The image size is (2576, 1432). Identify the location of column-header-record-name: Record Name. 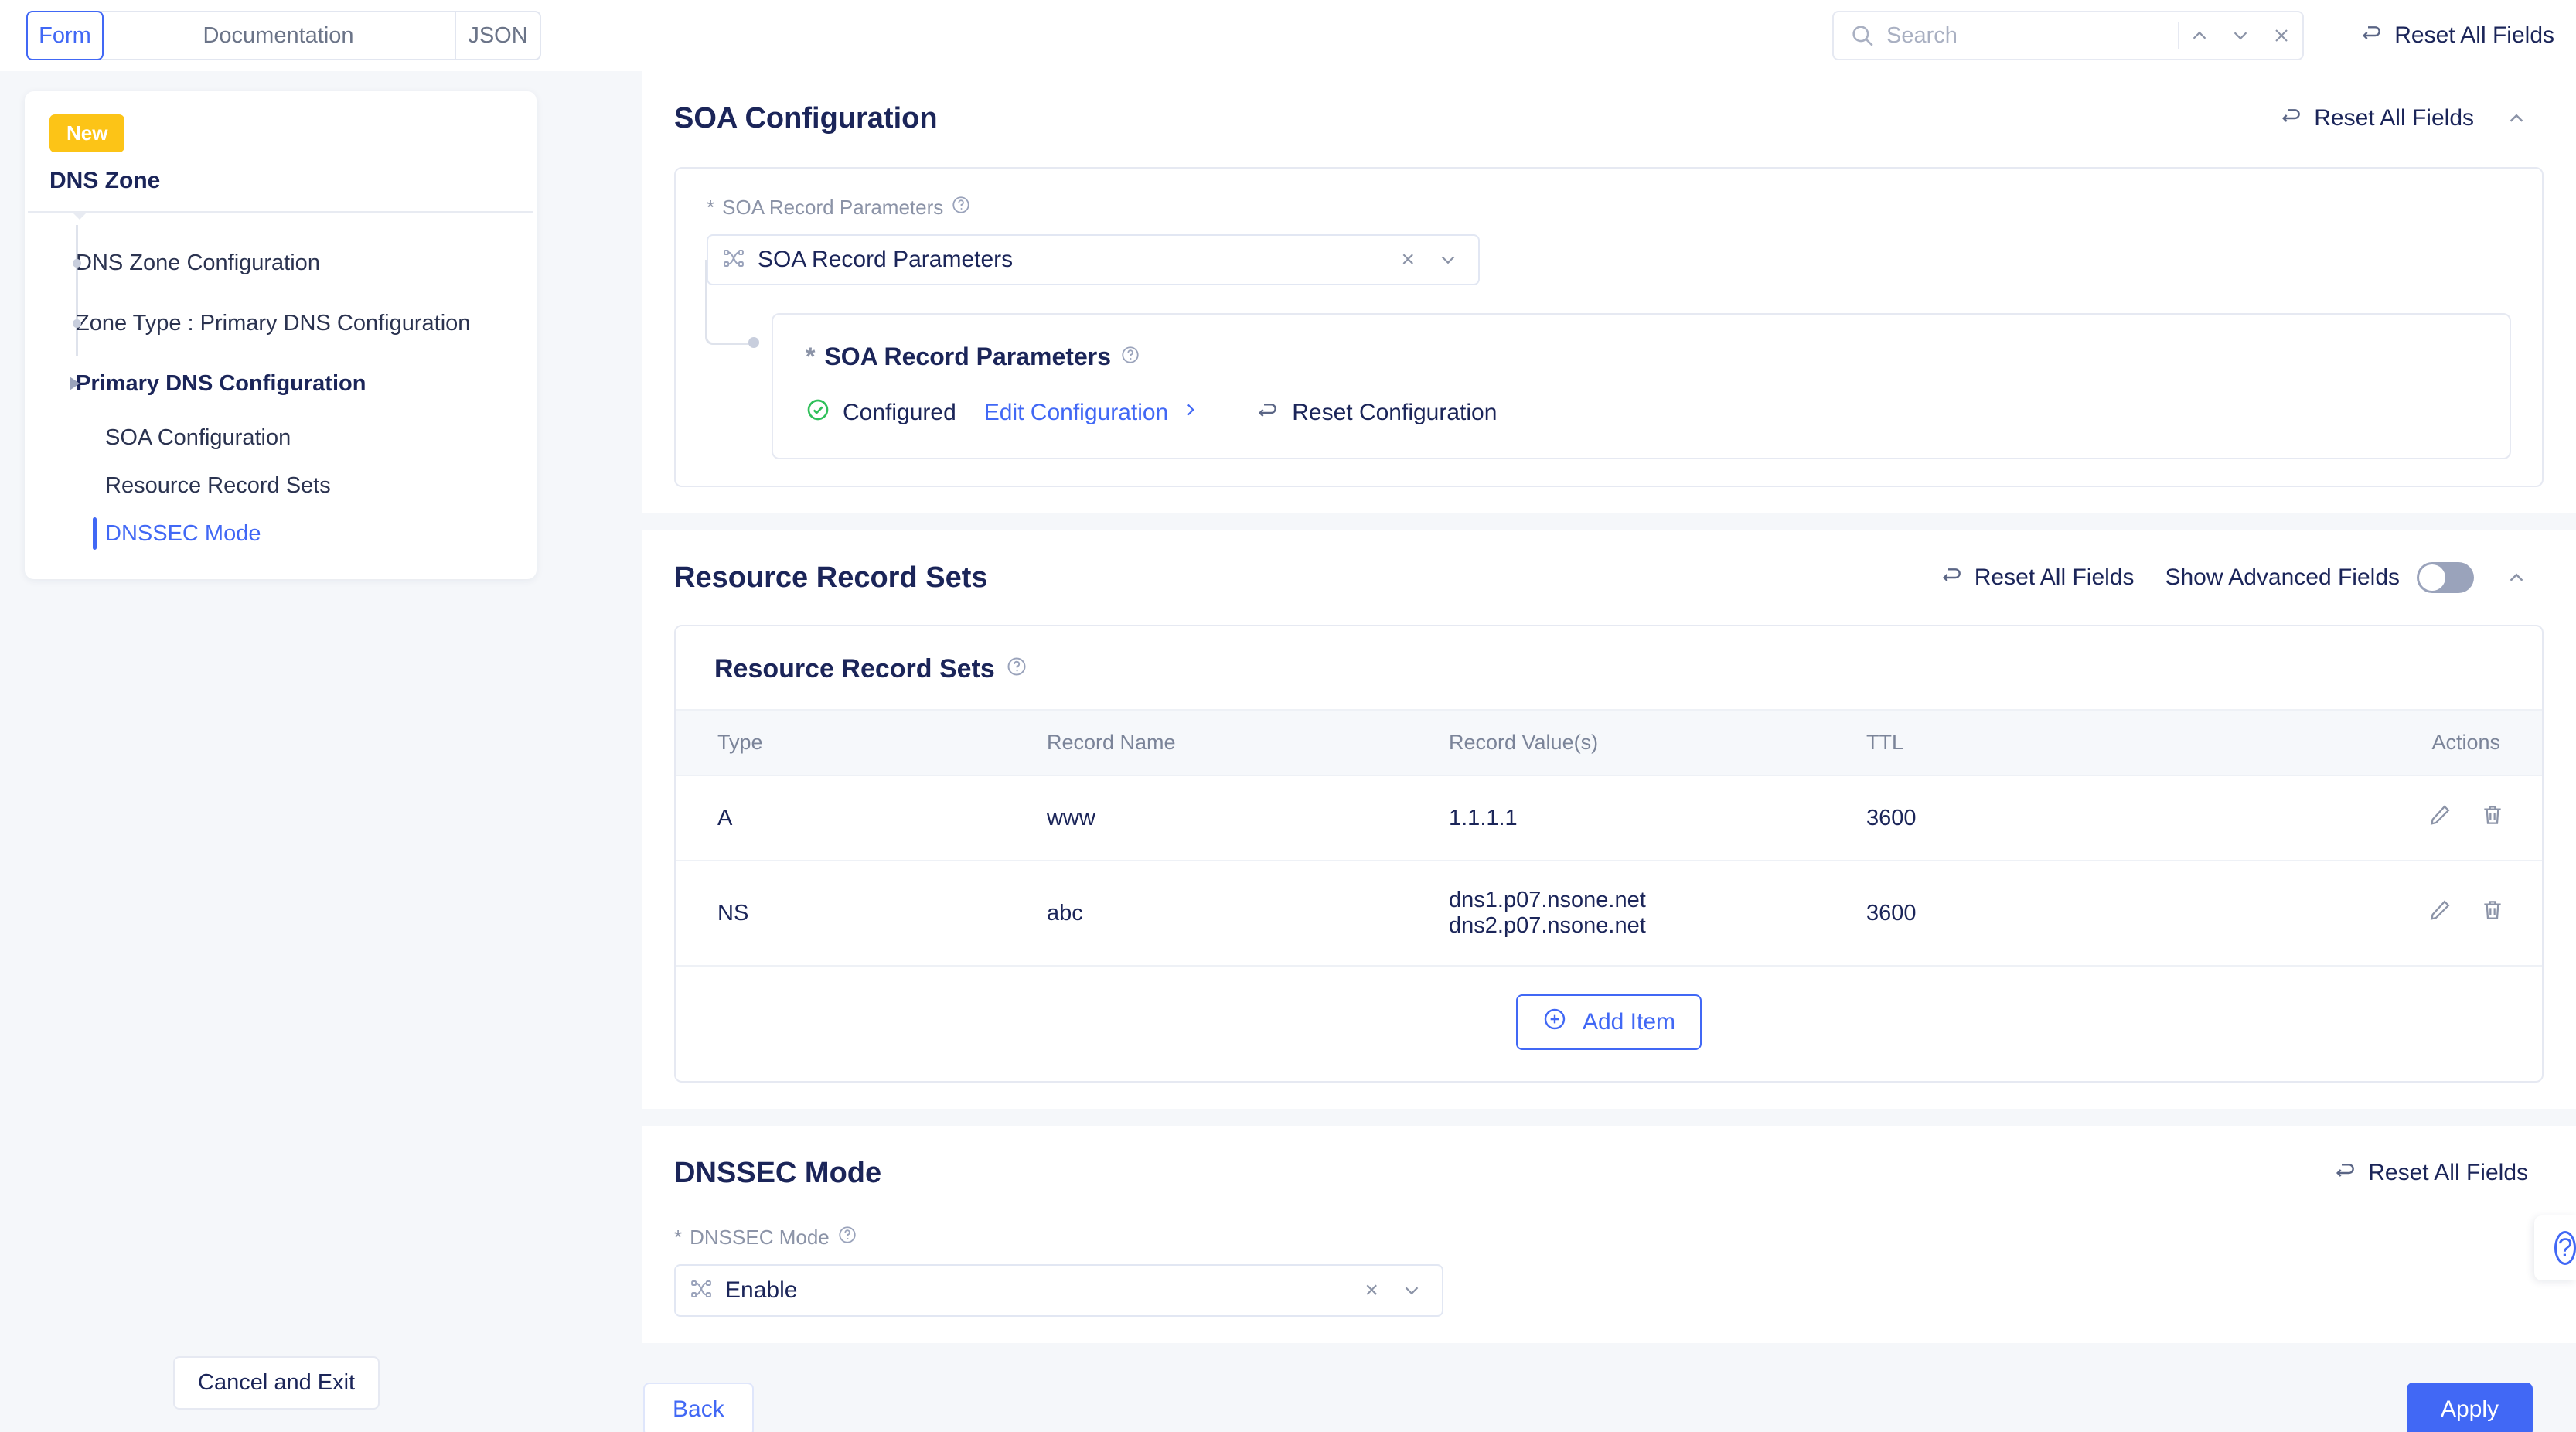
(1248, 742).